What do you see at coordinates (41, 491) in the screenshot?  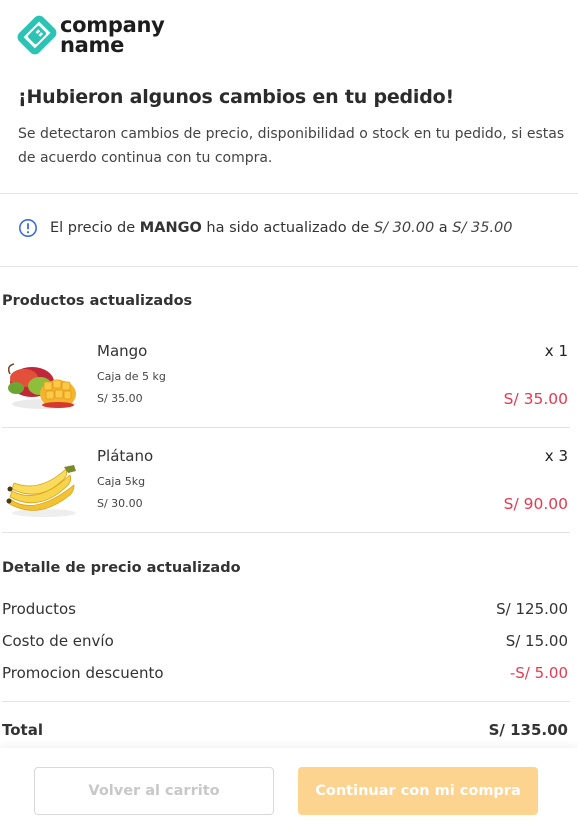 I see `banana-image` at bounding box center [41, 491].